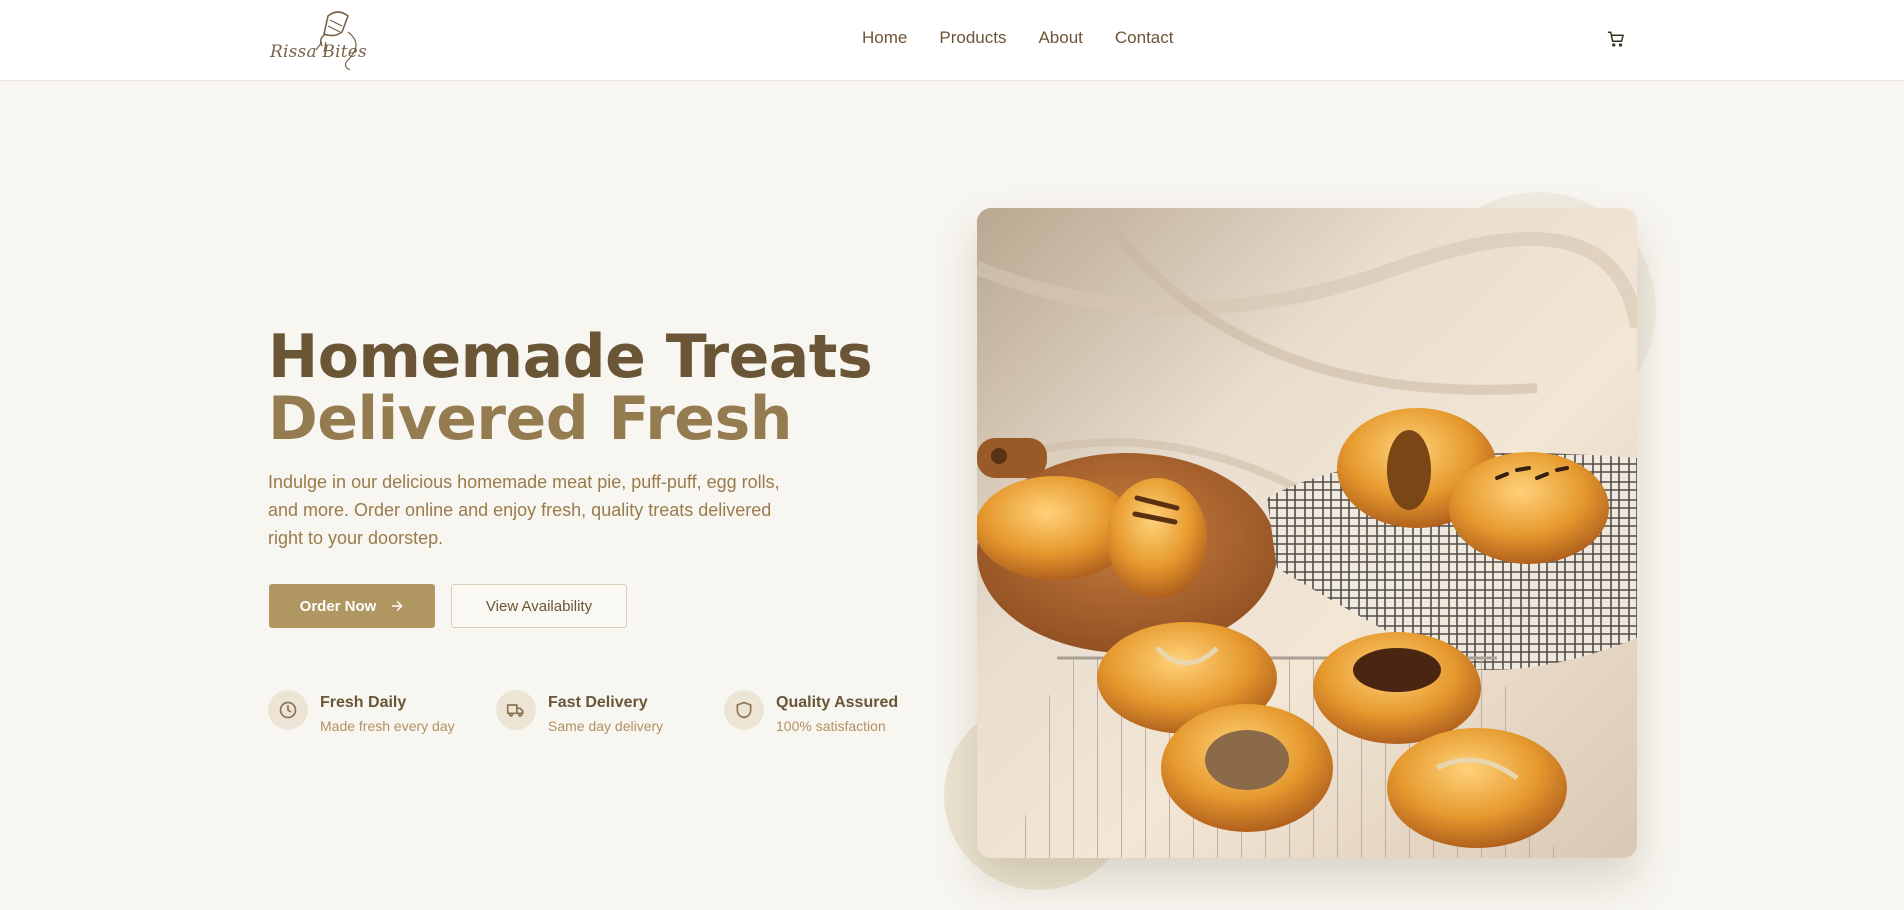  Describe the element at coordinates (387, 726) in the screenshot. I see `feature-subtitle: Made fresh every day` at that location.